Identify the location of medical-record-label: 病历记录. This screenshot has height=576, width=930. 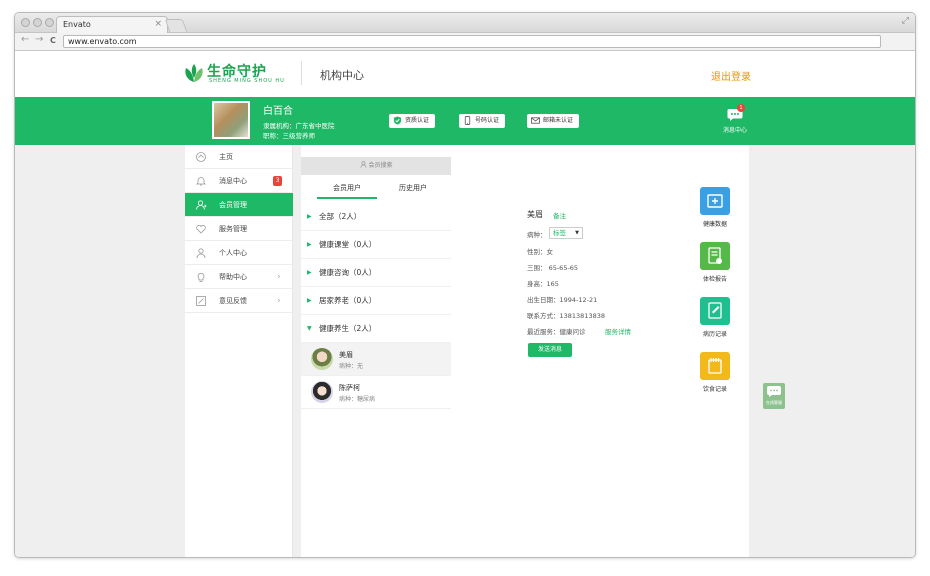
(714, 334).